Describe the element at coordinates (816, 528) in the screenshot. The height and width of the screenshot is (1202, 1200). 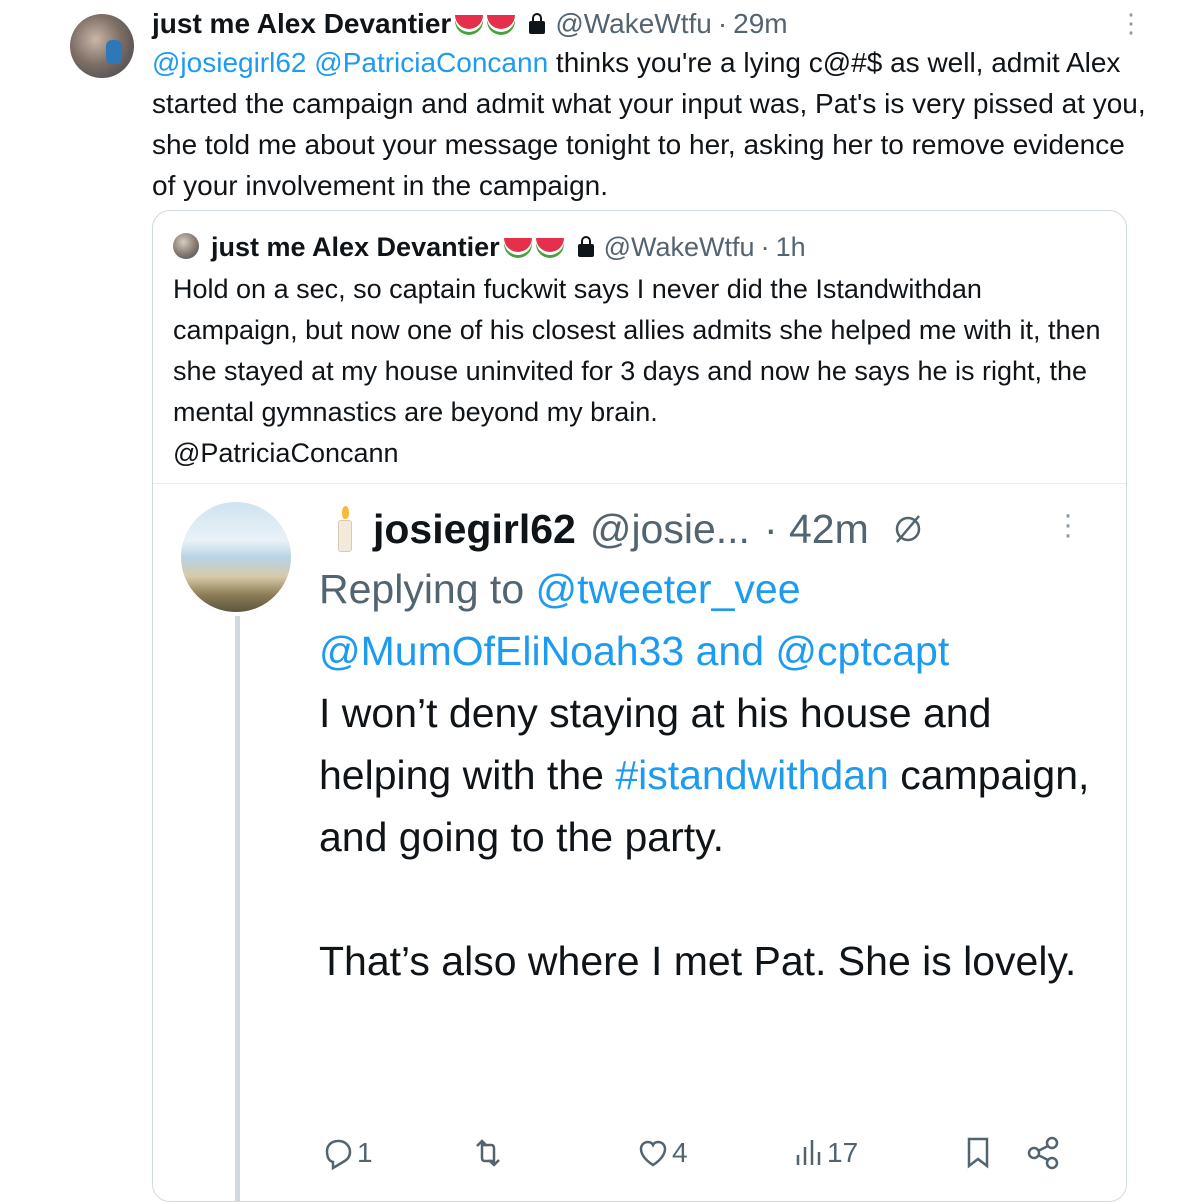
I see `inner-time: · 42m` at that location.